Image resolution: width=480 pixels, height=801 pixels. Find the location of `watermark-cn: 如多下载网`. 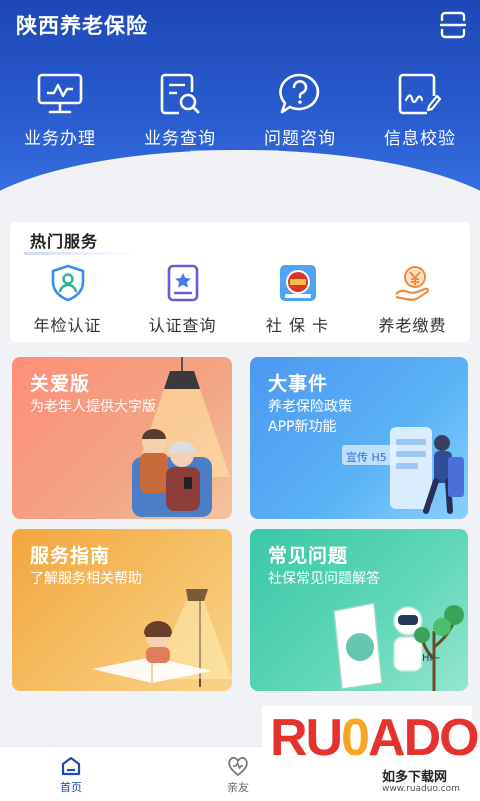

watermark-cn: 如多下载网 is located at coordinates (415, 777).